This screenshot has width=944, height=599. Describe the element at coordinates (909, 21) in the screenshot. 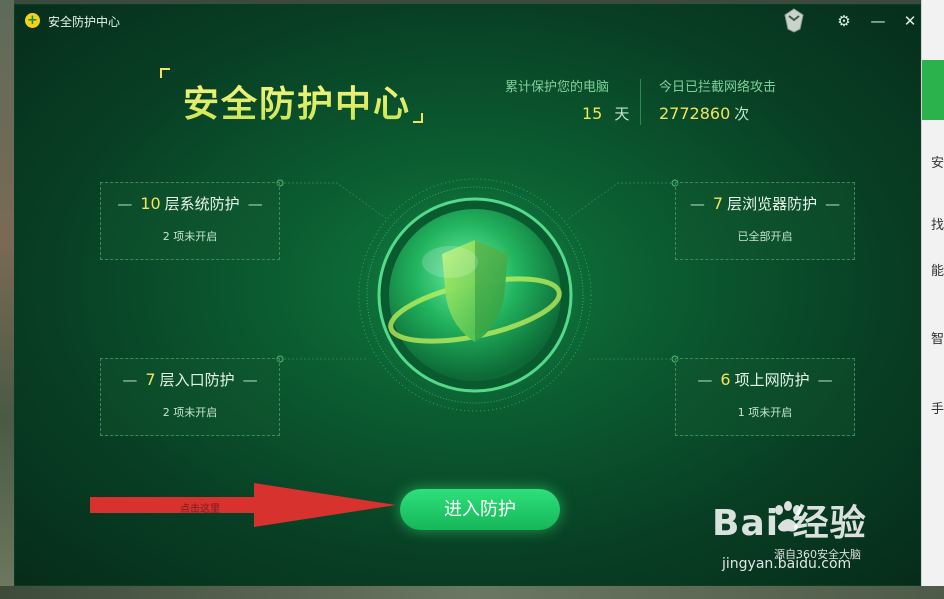

I see `close-button: ✕` at that location.